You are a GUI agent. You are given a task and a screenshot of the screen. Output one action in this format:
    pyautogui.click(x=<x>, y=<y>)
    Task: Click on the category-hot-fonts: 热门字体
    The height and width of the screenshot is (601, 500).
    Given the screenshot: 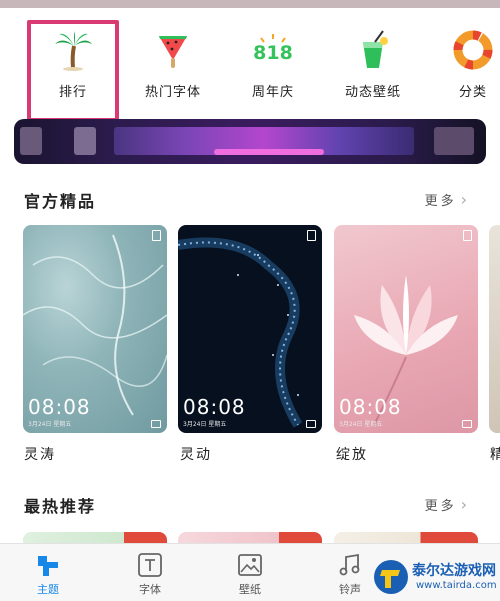 What is the action you would take?
    pyautogui.click(x=173, y=64)
    